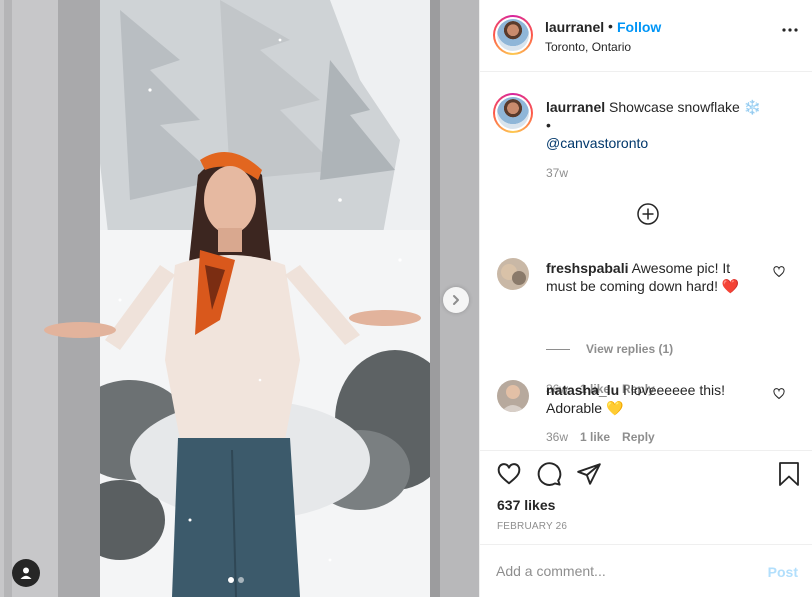 This screenshot has height=597, width=812. Describe the element at coordinates (639, 27) in the screenshot. I see `follow-button: Follow` at that location.